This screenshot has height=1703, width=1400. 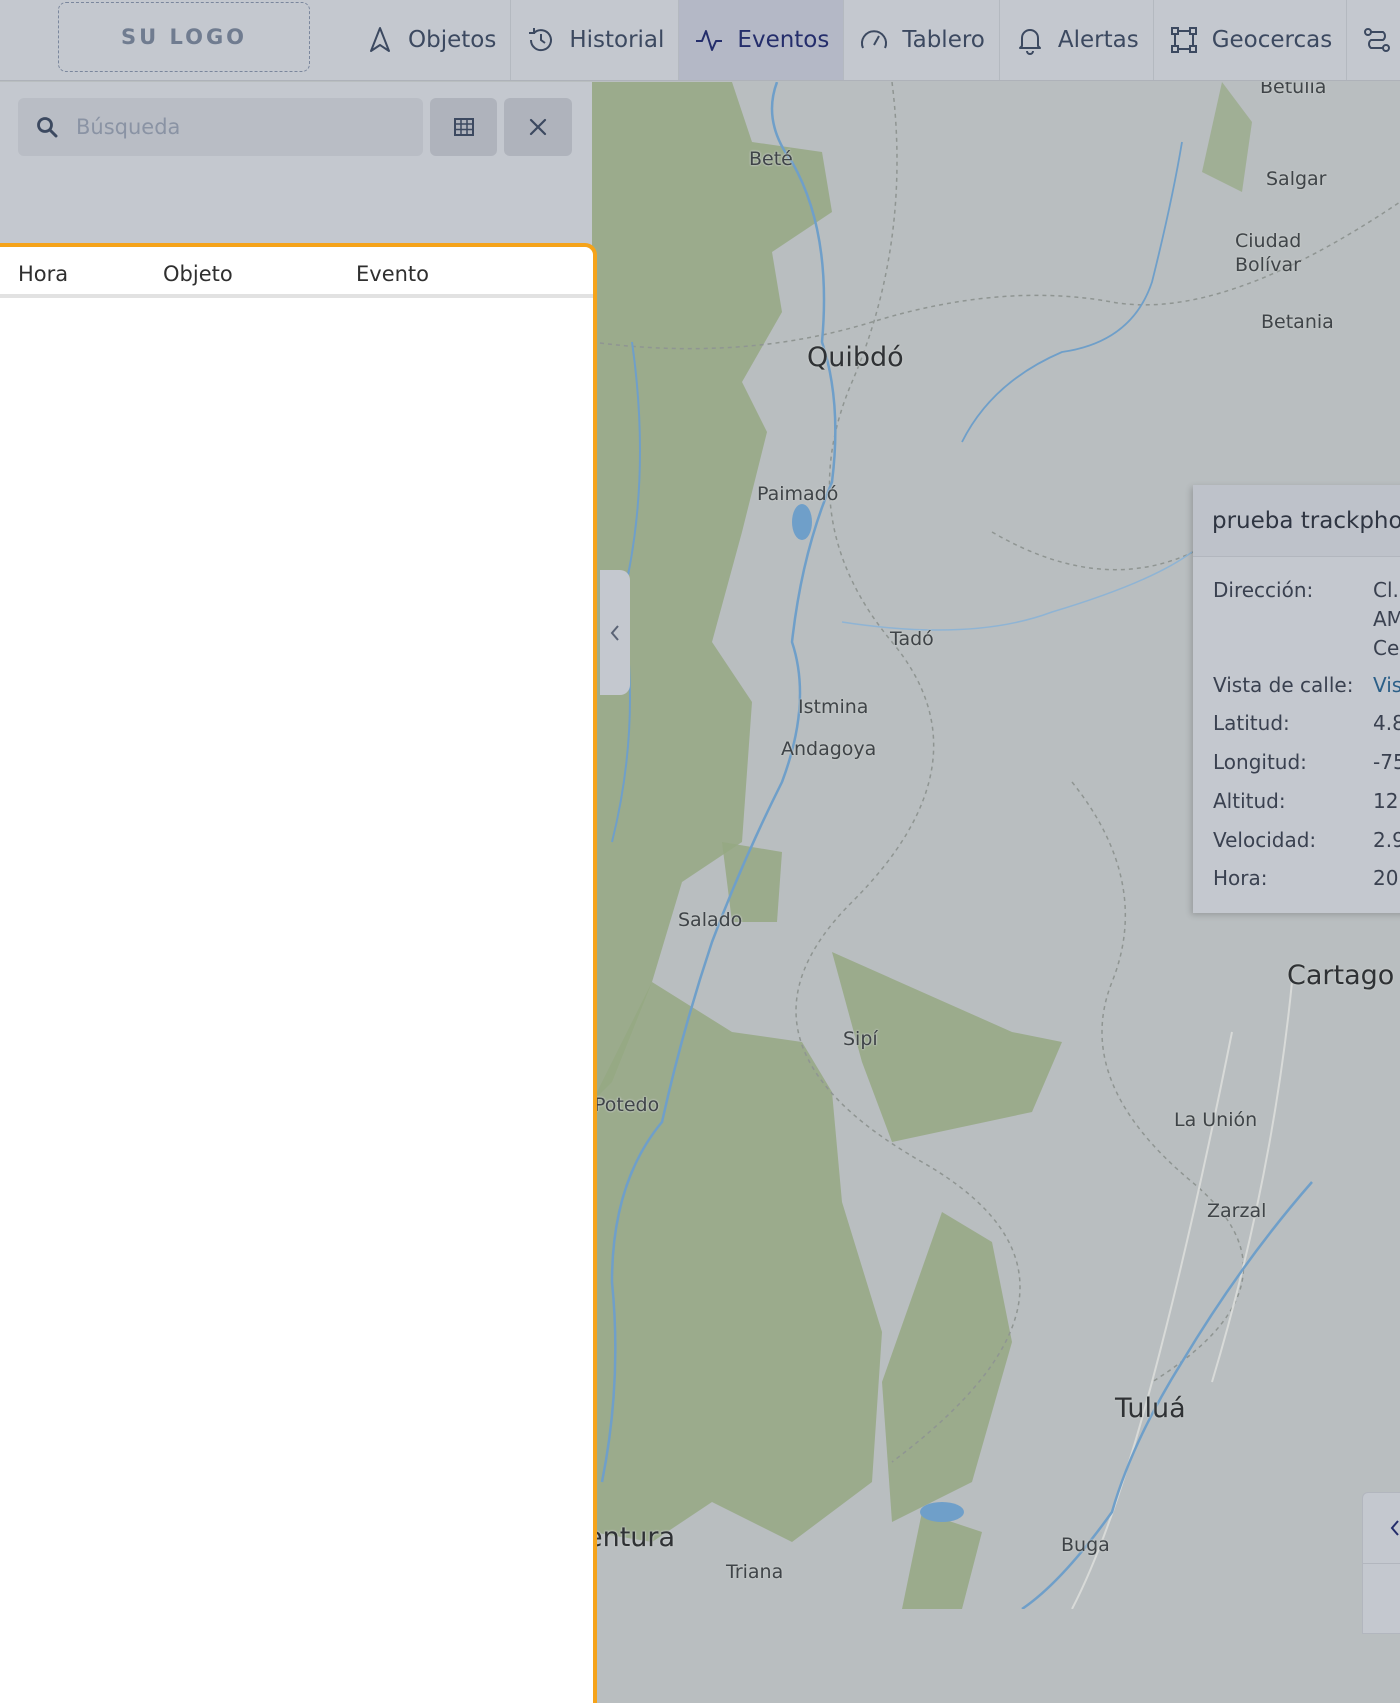 What do you see at coordinates (617, 40) in the screenshot?
I see `nav-item-label: Historial` at bounding box center [617, 40].